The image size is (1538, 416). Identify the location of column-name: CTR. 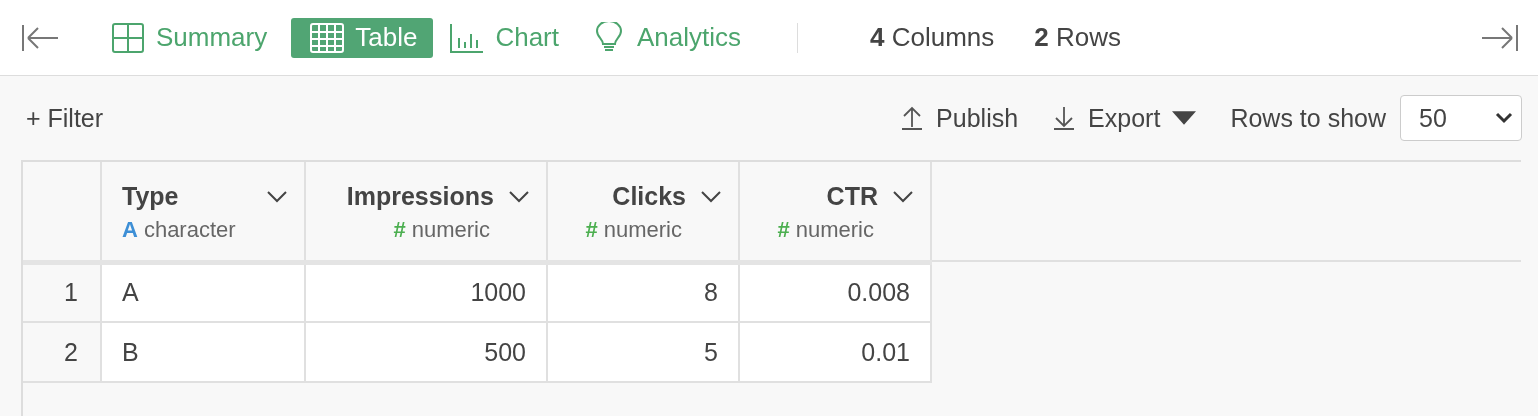
(852, 196).